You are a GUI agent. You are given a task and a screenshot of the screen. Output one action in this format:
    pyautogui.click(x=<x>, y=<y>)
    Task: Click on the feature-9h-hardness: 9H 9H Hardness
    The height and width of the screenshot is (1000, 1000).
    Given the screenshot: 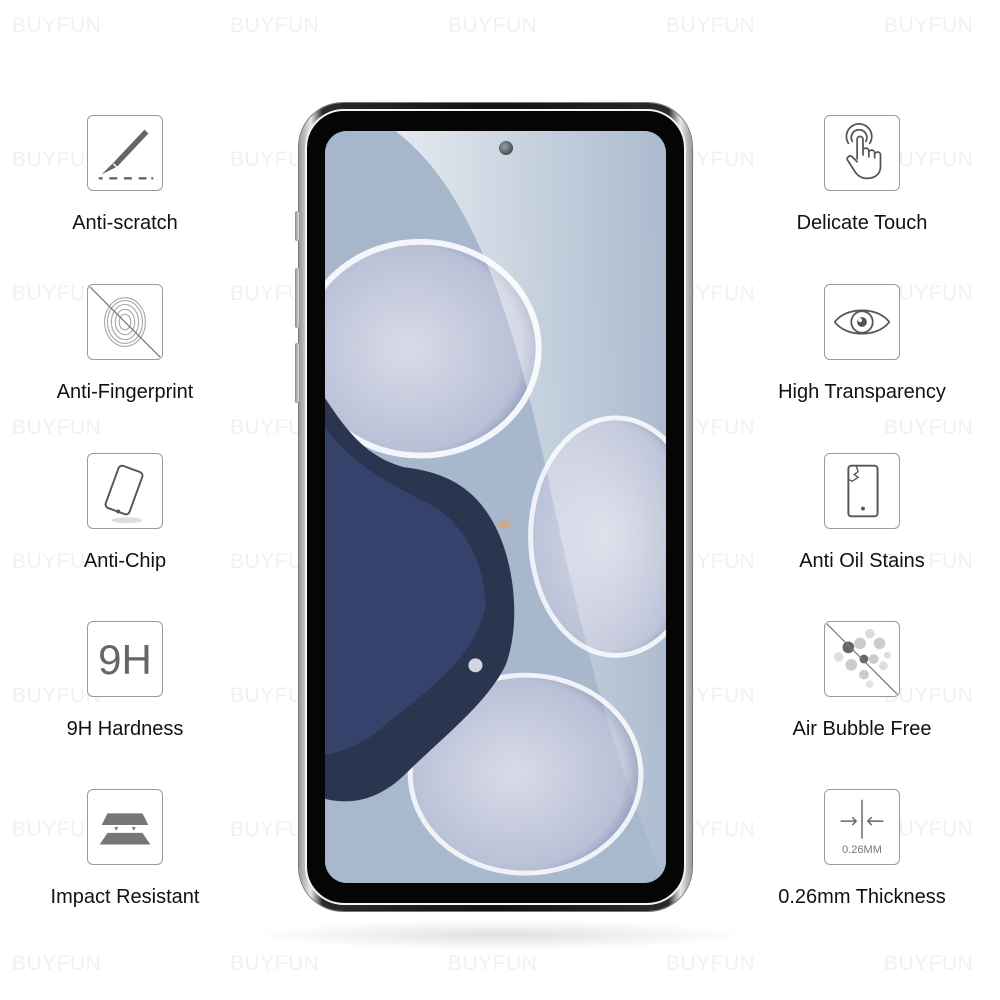 What is the action you would take?
    pyautogui.click(x=125, y=681)
    